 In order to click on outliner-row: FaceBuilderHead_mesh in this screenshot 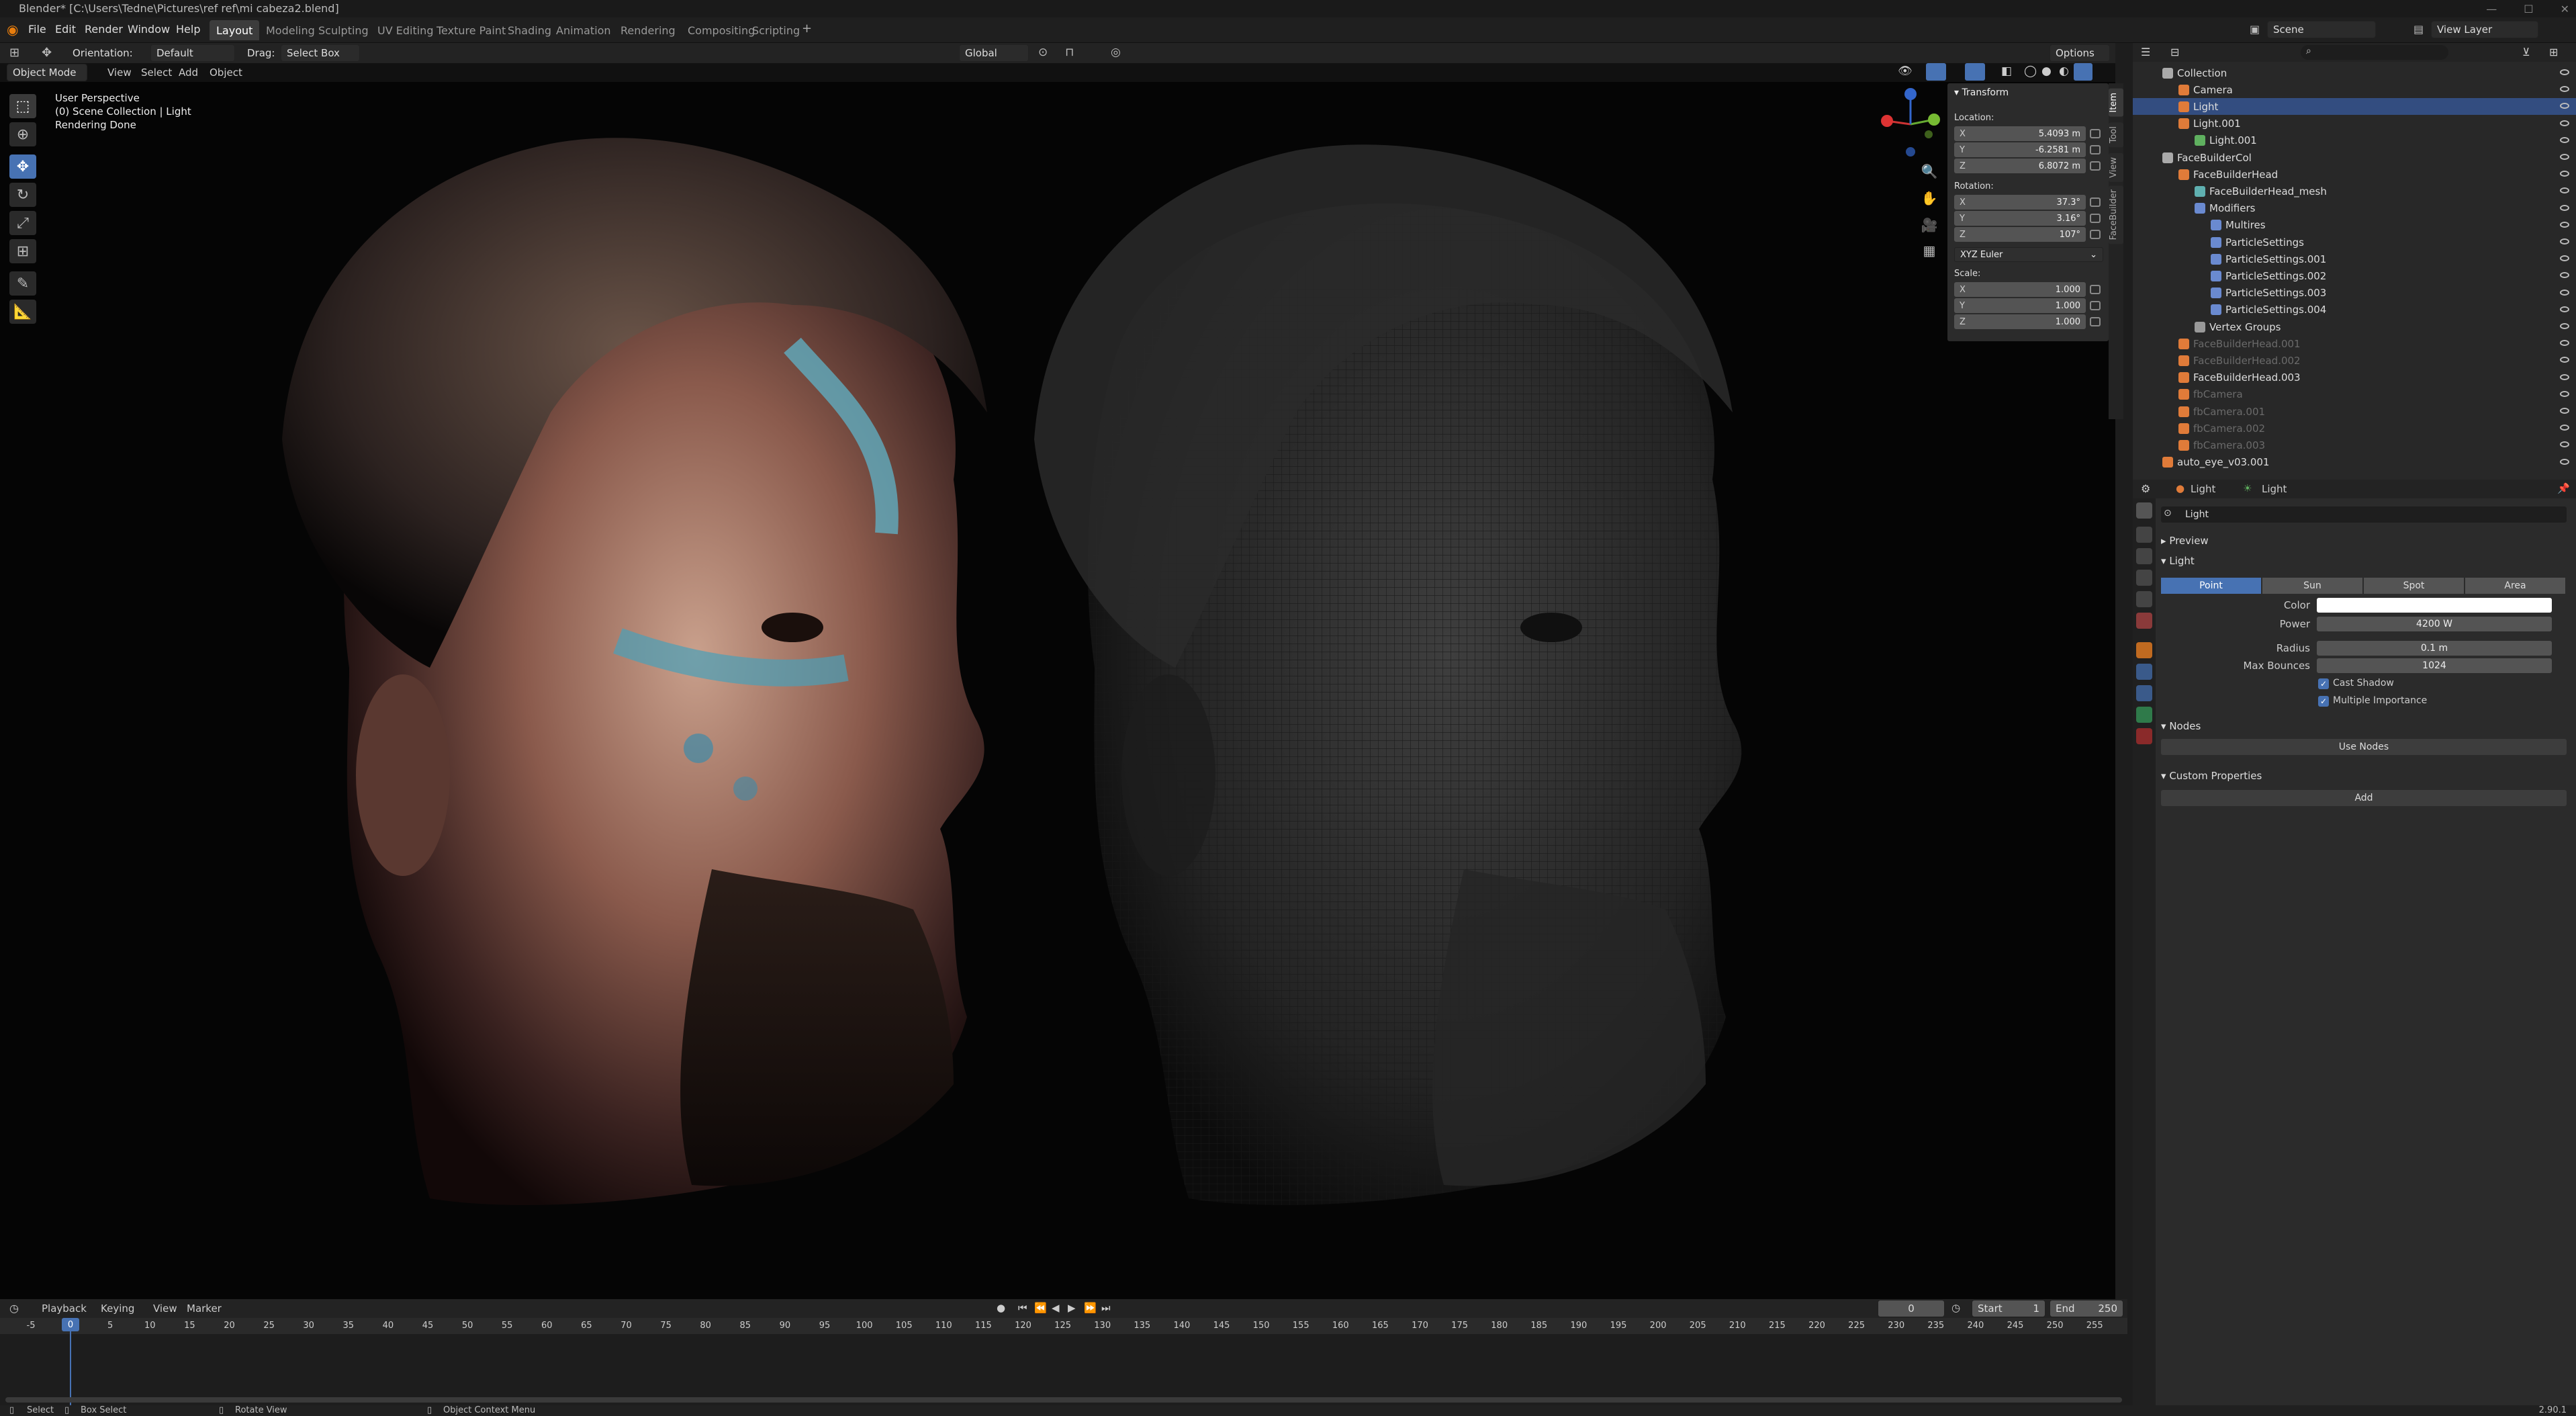, I will do `click(2354, 192)`.